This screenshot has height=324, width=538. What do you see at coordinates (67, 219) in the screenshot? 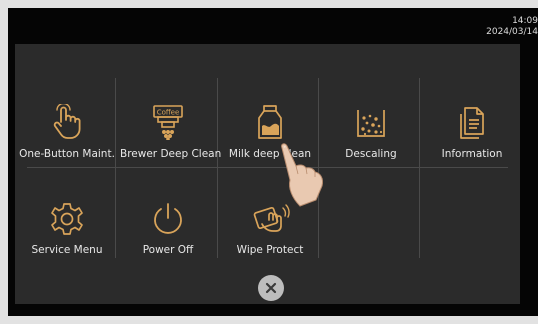
I see `gear-icon` at bounding box center [67, 219].